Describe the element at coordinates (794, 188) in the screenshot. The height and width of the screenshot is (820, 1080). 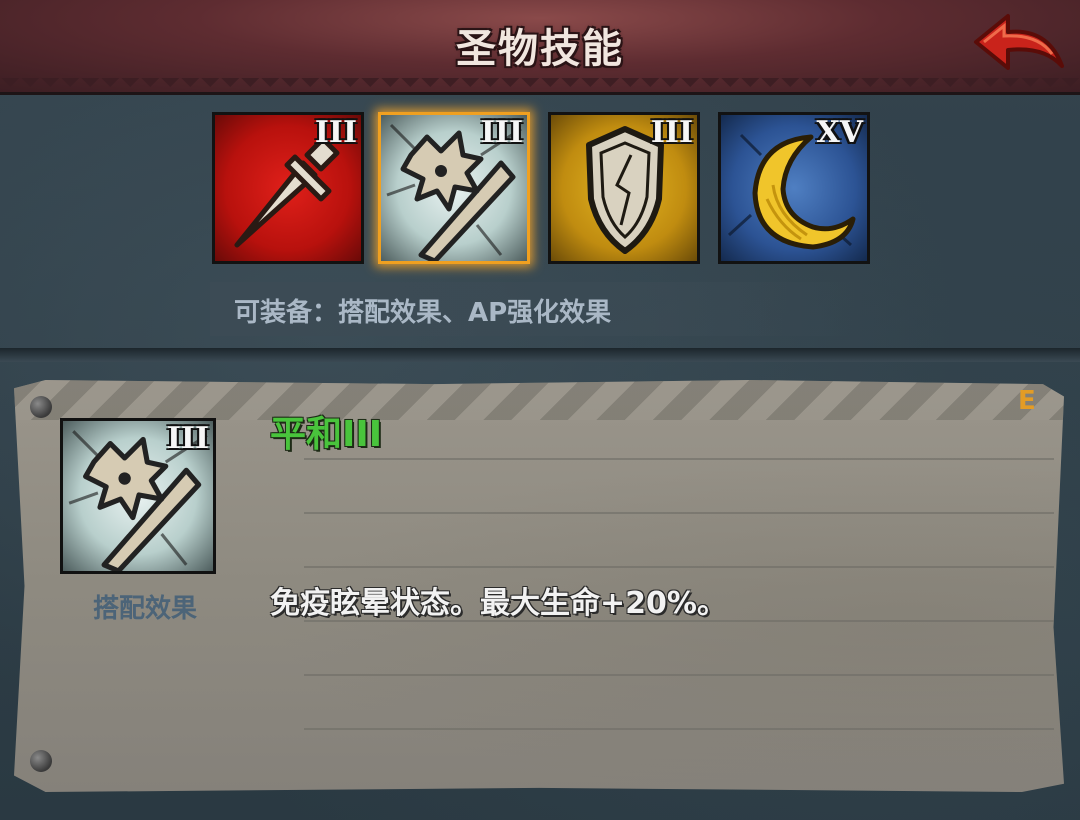
I see `relic-slot-moon: XV` at that location.